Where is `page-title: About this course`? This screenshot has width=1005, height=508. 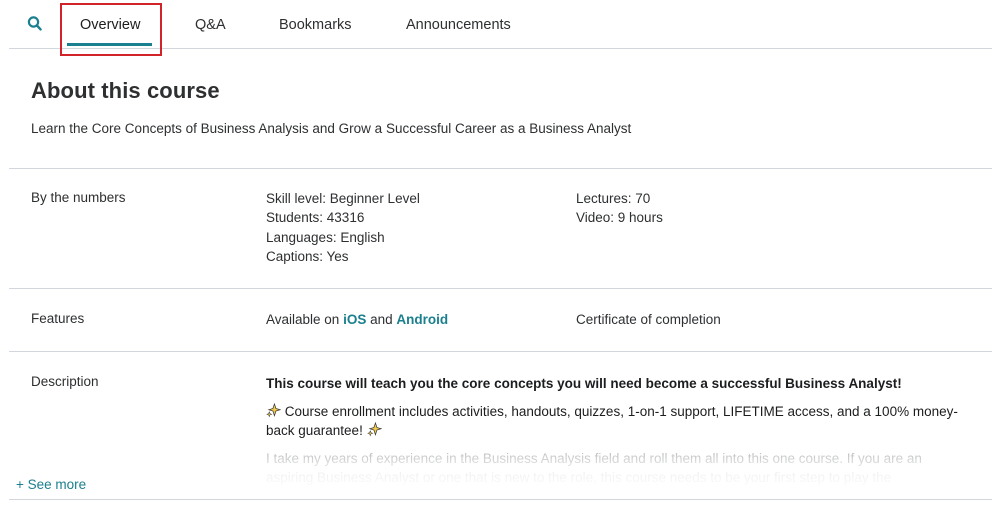 page-title: About this course is located at coordinates (125, 90).